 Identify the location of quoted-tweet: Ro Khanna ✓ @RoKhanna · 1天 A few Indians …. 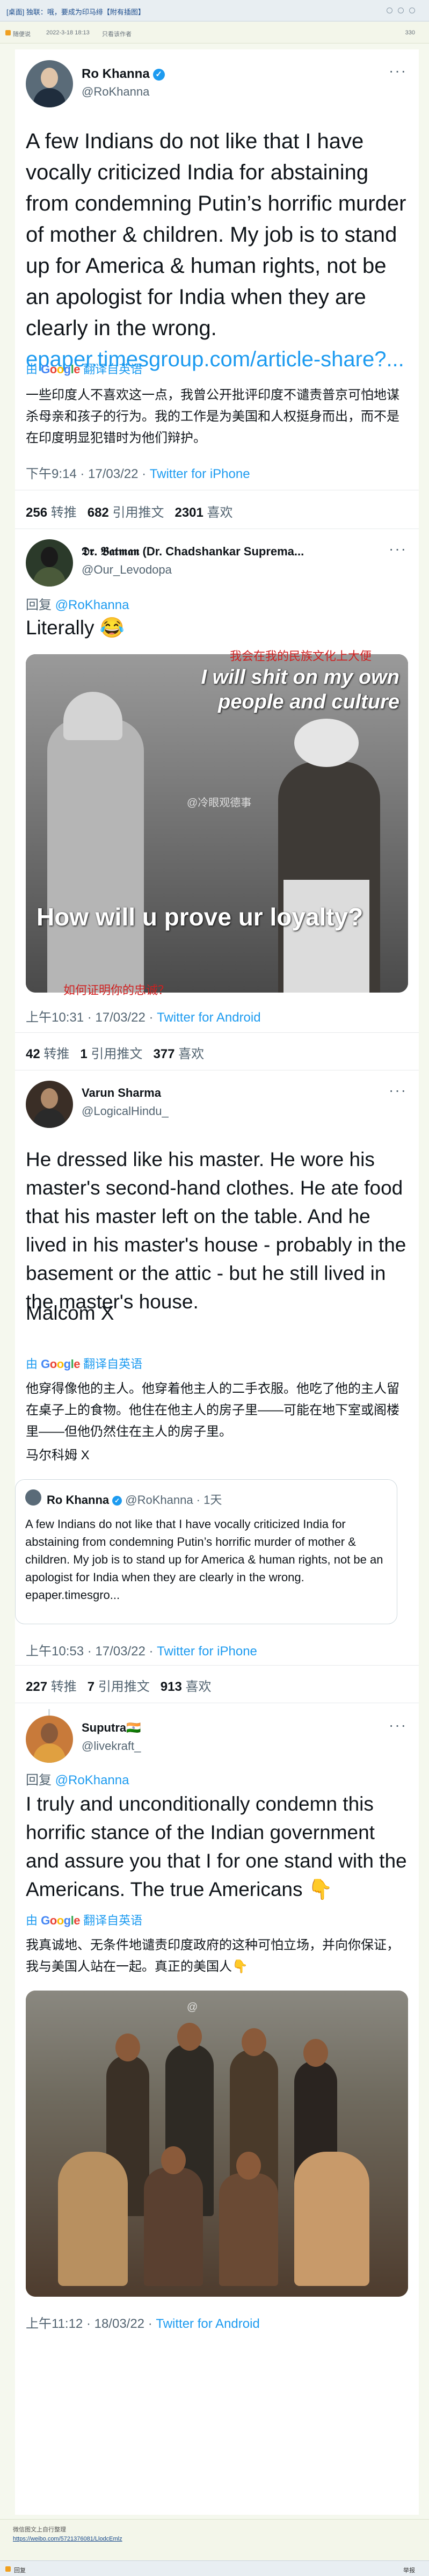
(206, 1551).